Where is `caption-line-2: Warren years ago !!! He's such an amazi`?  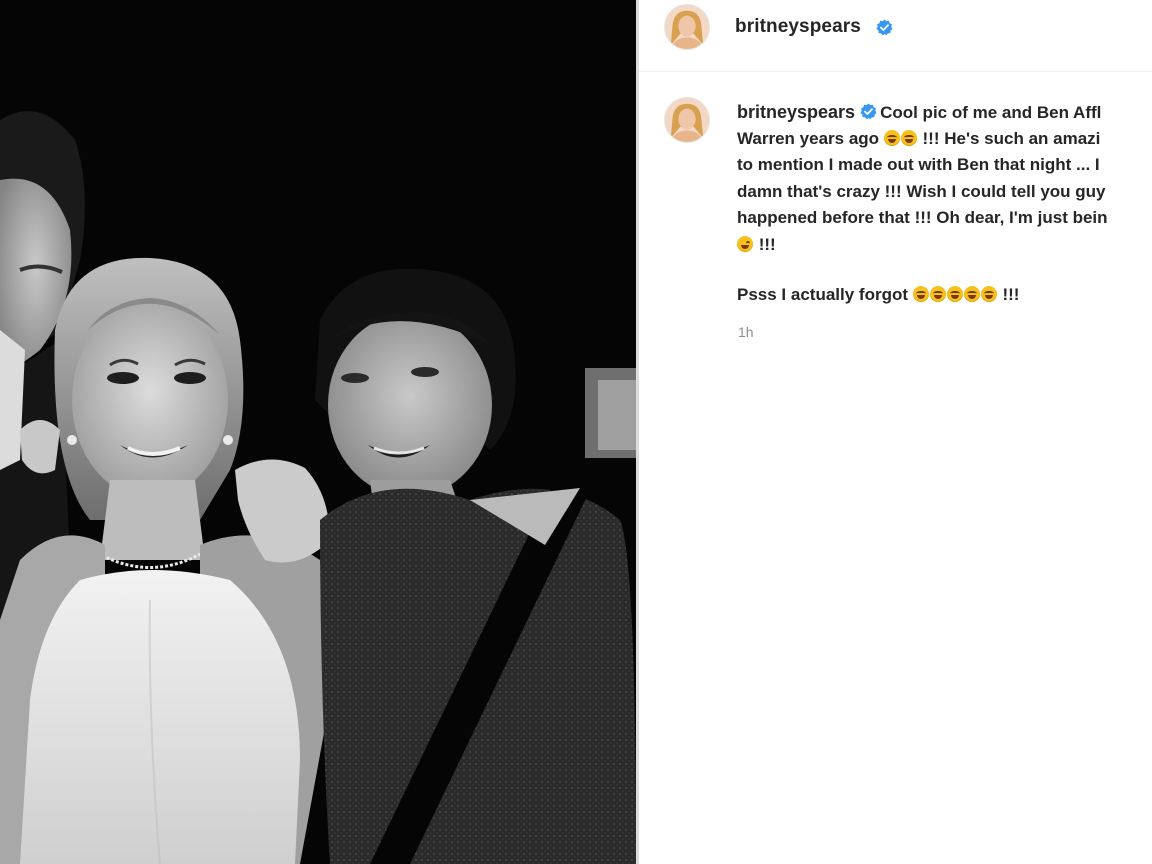 caption-line-2: Warren years ago !!! He's such an amazi is located at coordinates (944, 139).